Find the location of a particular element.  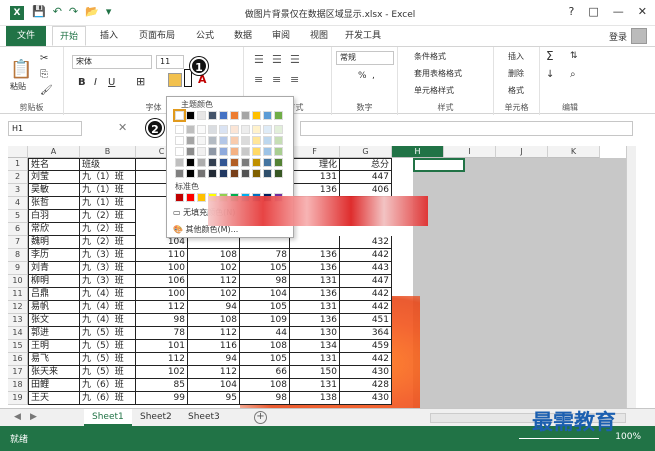

row-header: 9 is located at coordinates (18, 268).